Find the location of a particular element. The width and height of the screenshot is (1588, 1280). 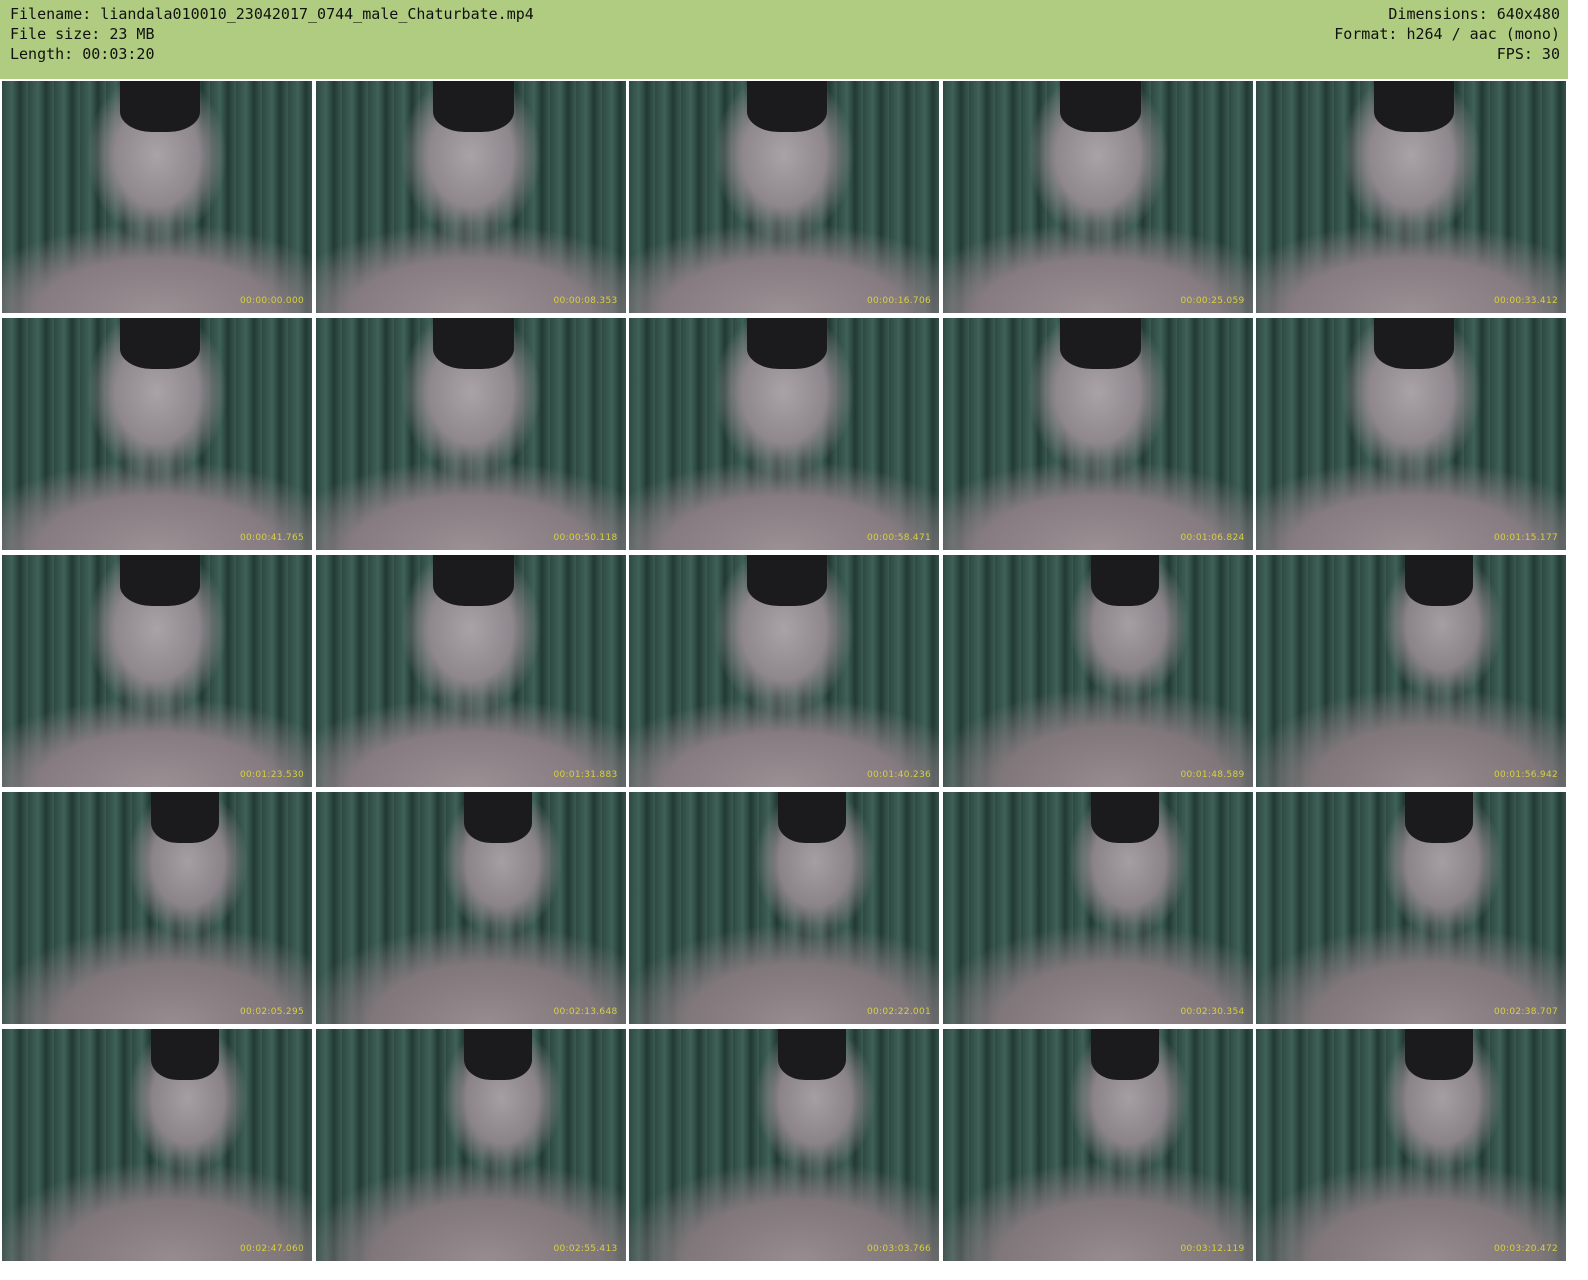

video-frame-thumbnail: 00:01:23.530 is located at coordinates (157, 671).